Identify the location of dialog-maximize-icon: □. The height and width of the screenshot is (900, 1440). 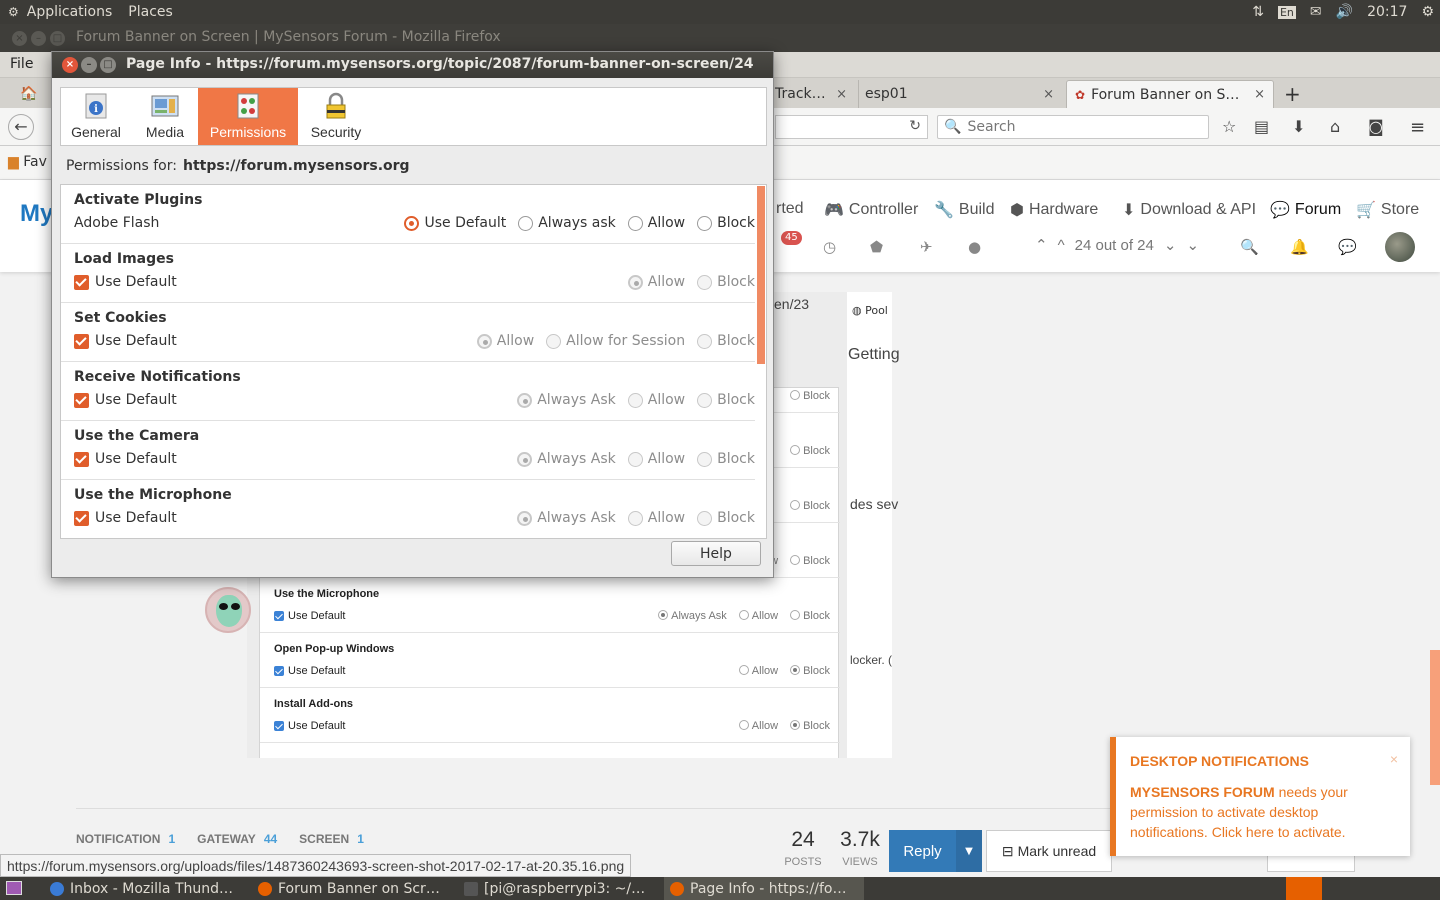
(108, 65).